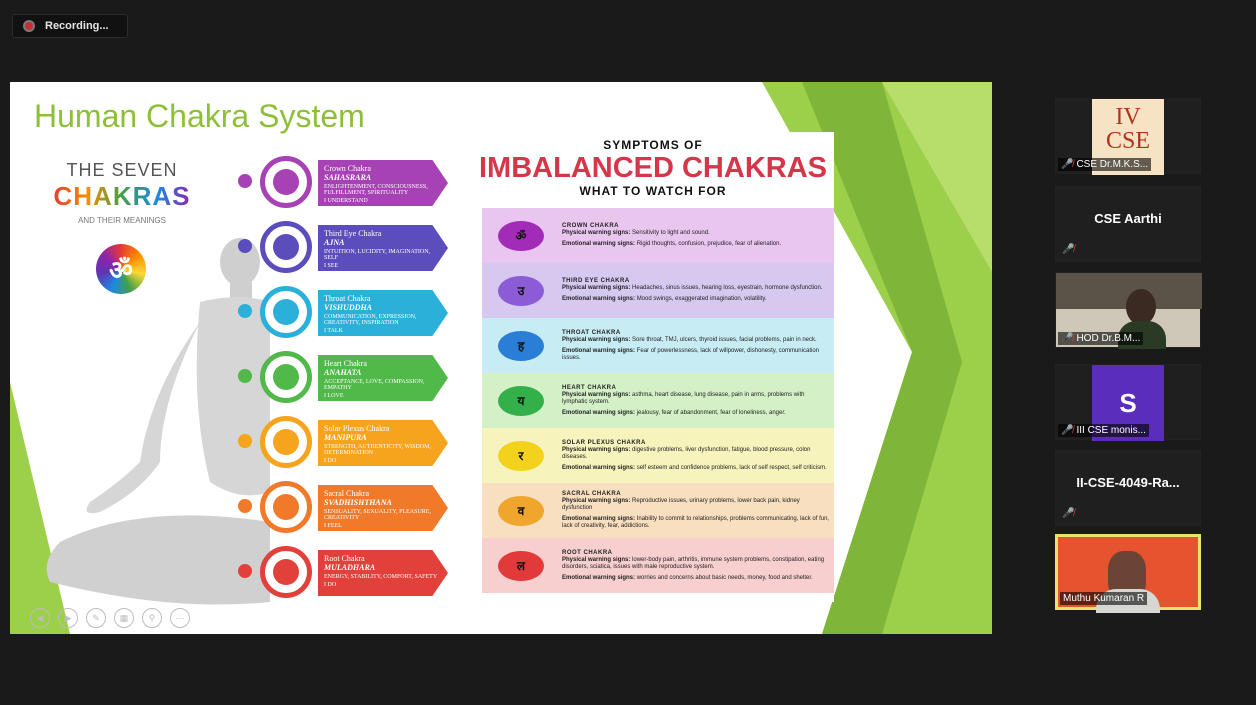 The image size is (1256, 705). Describe the element at coordinates (96, 618) in the screenshot. I see `pen-icon: ✎` at that location.